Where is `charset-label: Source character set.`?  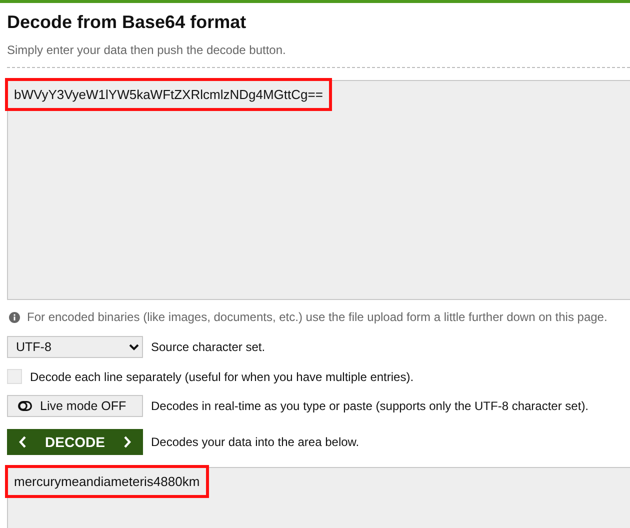 charset-label: Source character set. is located at coordinates (208, 347).